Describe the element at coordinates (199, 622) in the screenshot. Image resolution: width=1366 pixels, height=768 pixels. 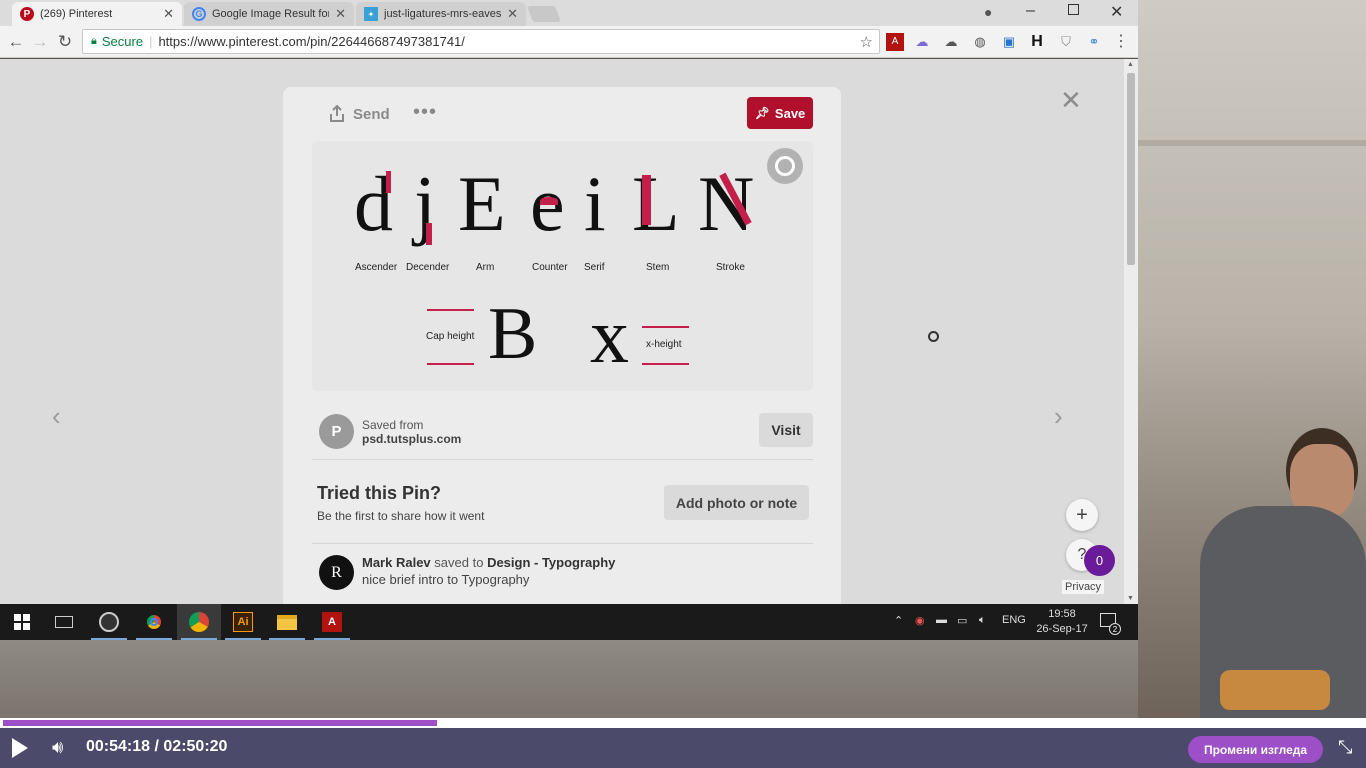
I see `chrome-active-icon` at that location.